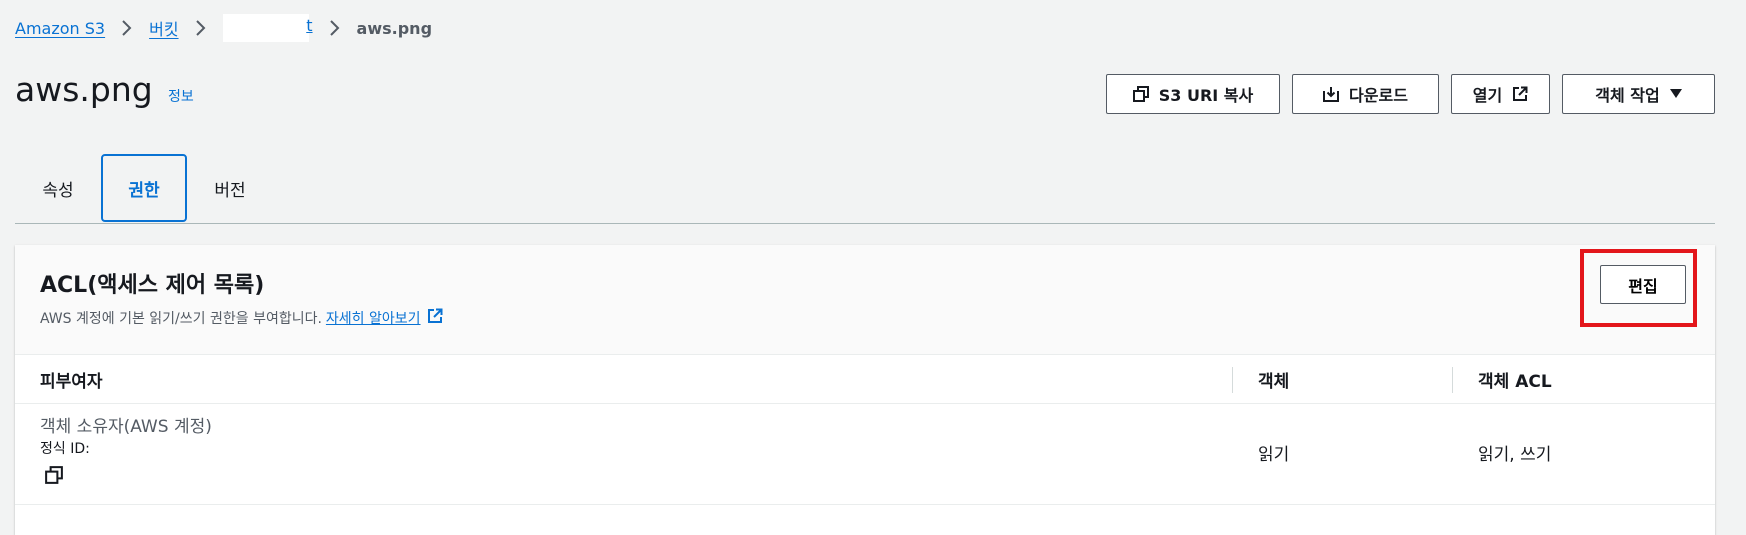 The height and width of the screenshot is (535, 1746). Describe the element at coordinates (1627, 95) in the screenshot. I see `object-actions-label: 객체 작업` at that location.